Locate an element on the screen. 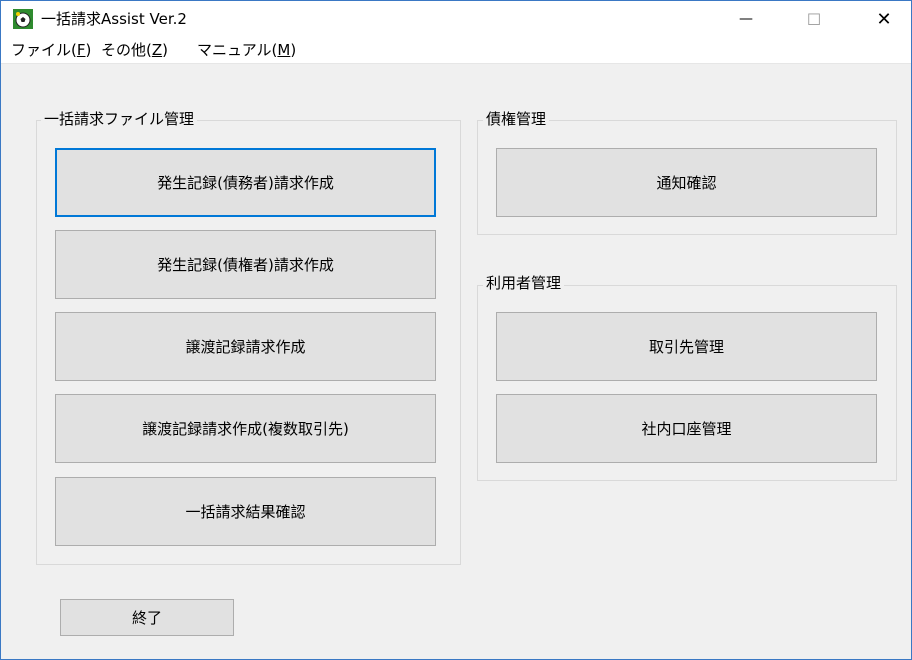 This screenshot has height=660, width=912. menu-bar: ファイル(F) その他(Z) マニュアル(M) is located at coordinates (456, 50).